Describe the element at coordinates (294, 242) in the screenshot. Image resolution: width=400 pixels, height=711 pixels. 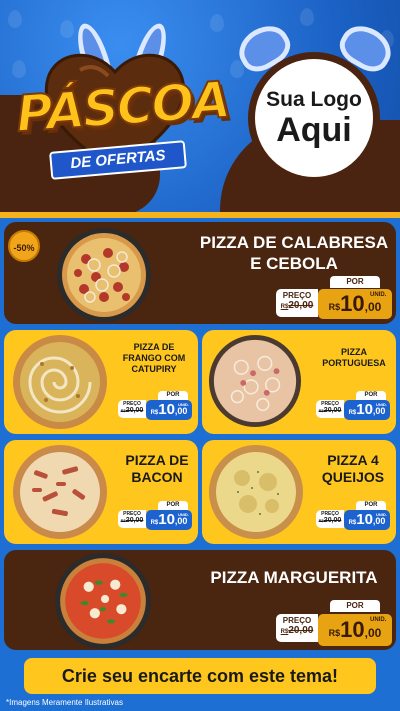
I see `product-name-line: PIZZA DE CALABRESA` at that location.